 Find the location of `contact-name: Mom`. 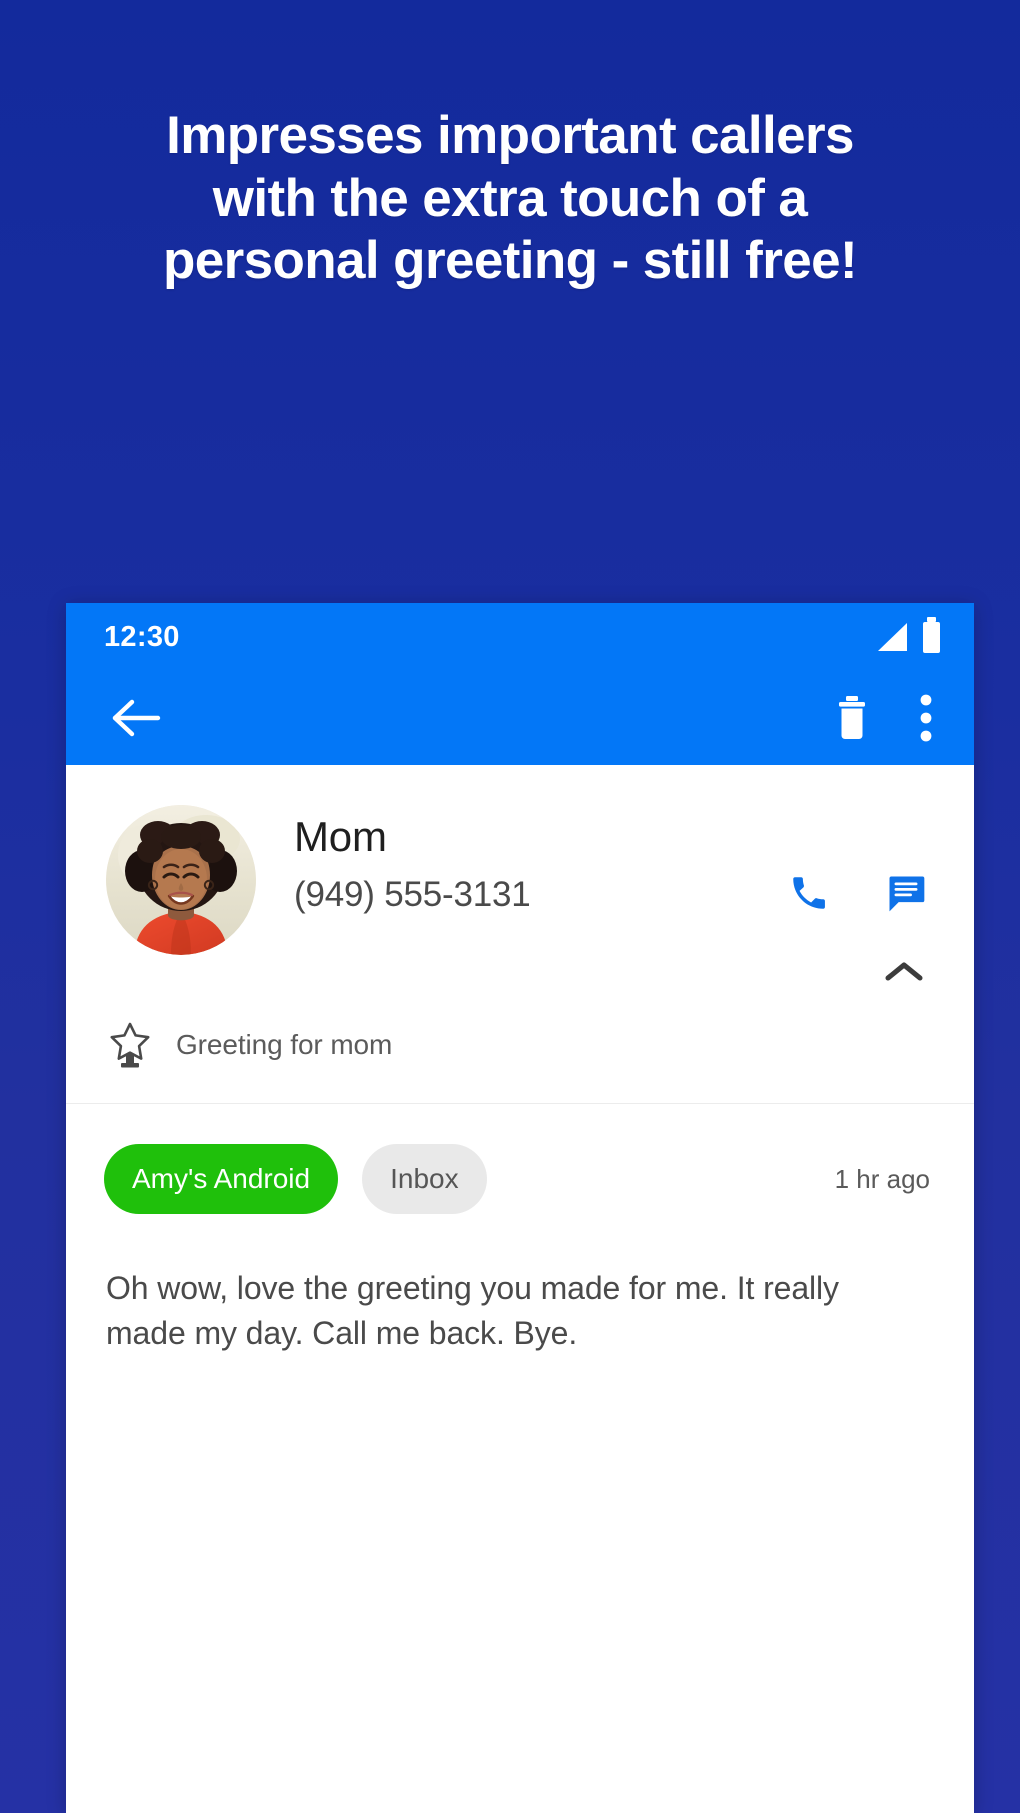

contact-name: Mom is located at coordinates (340, 836).